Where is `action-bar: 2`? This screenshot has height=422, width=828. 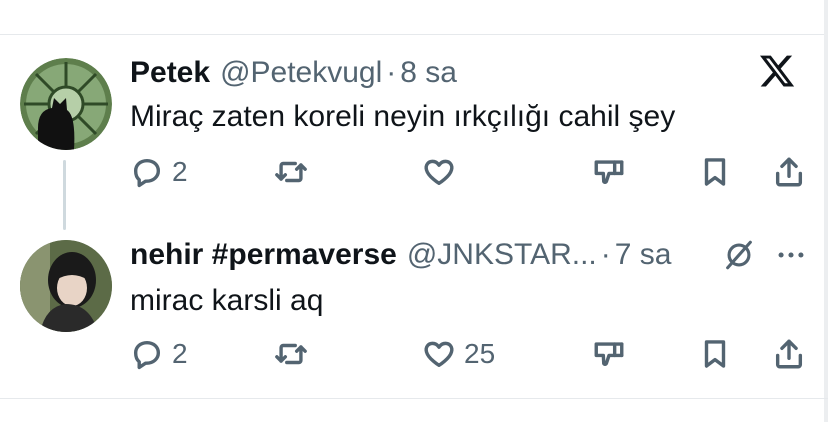
action-bar: 2 is located at coordinates (470, 172).